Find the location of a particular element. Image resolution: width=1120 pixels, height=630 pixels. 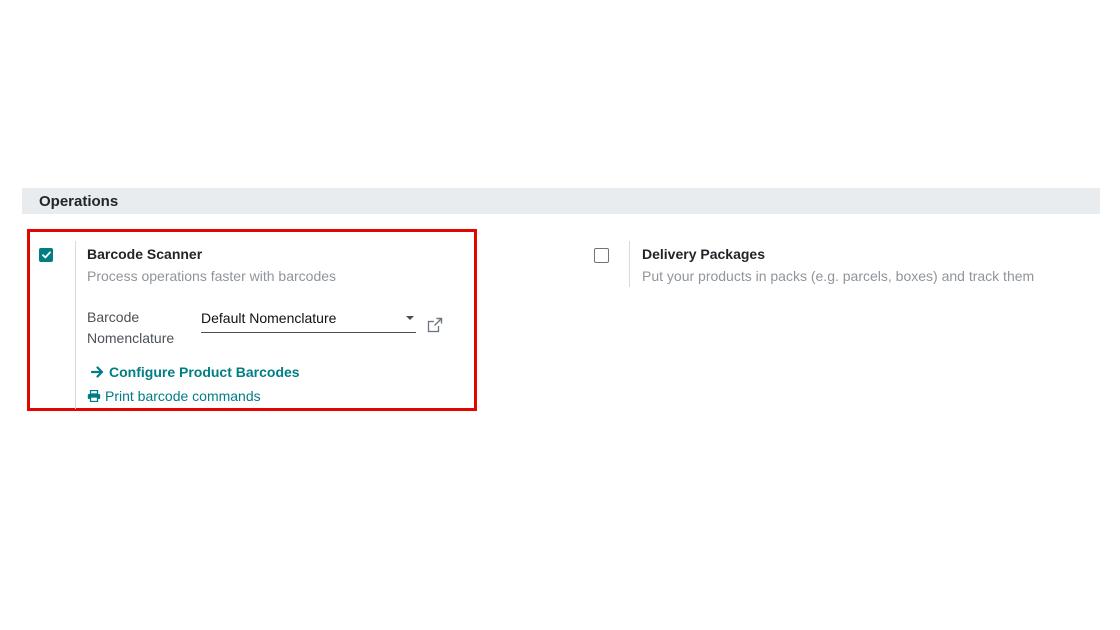

setting-description: Process operations faster with barcodes is located at coordinates (212, 276).